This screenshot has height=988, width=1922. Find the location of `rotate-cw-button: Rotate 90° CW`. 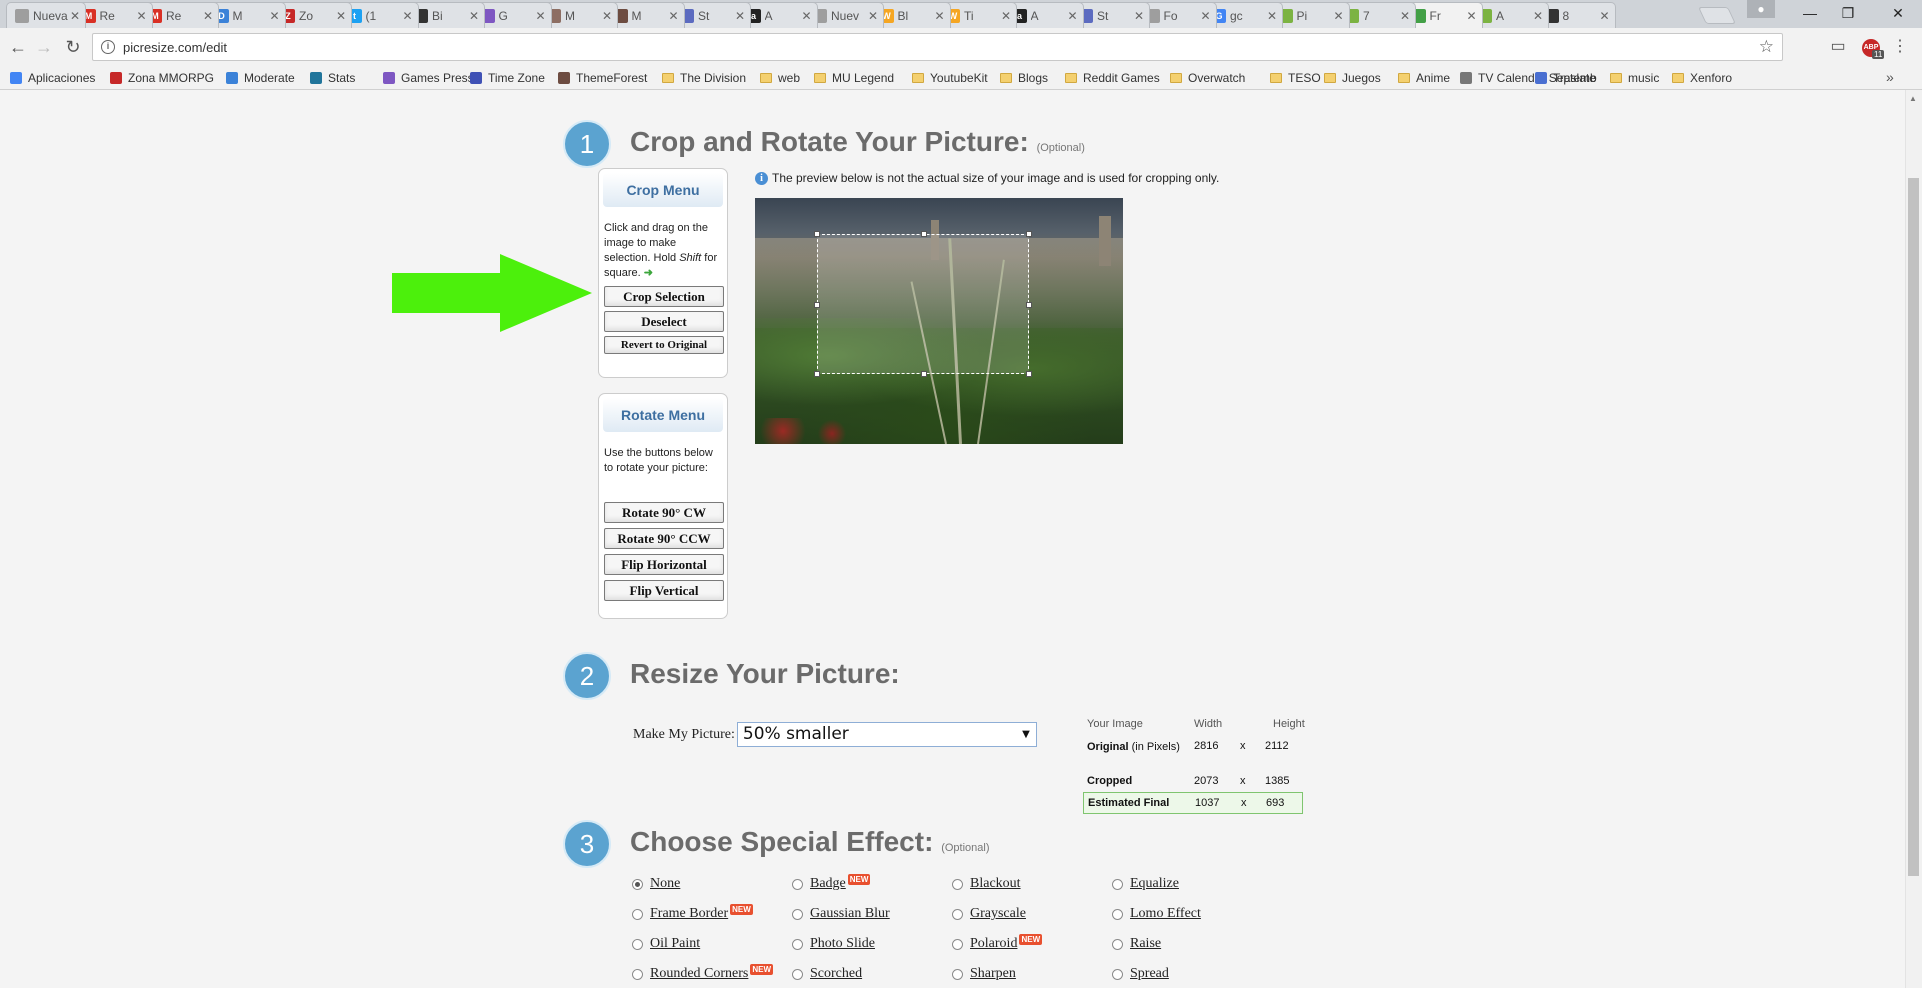

rotate-cw-button: Rotate 90° CW is located at coordinates (664, 512).